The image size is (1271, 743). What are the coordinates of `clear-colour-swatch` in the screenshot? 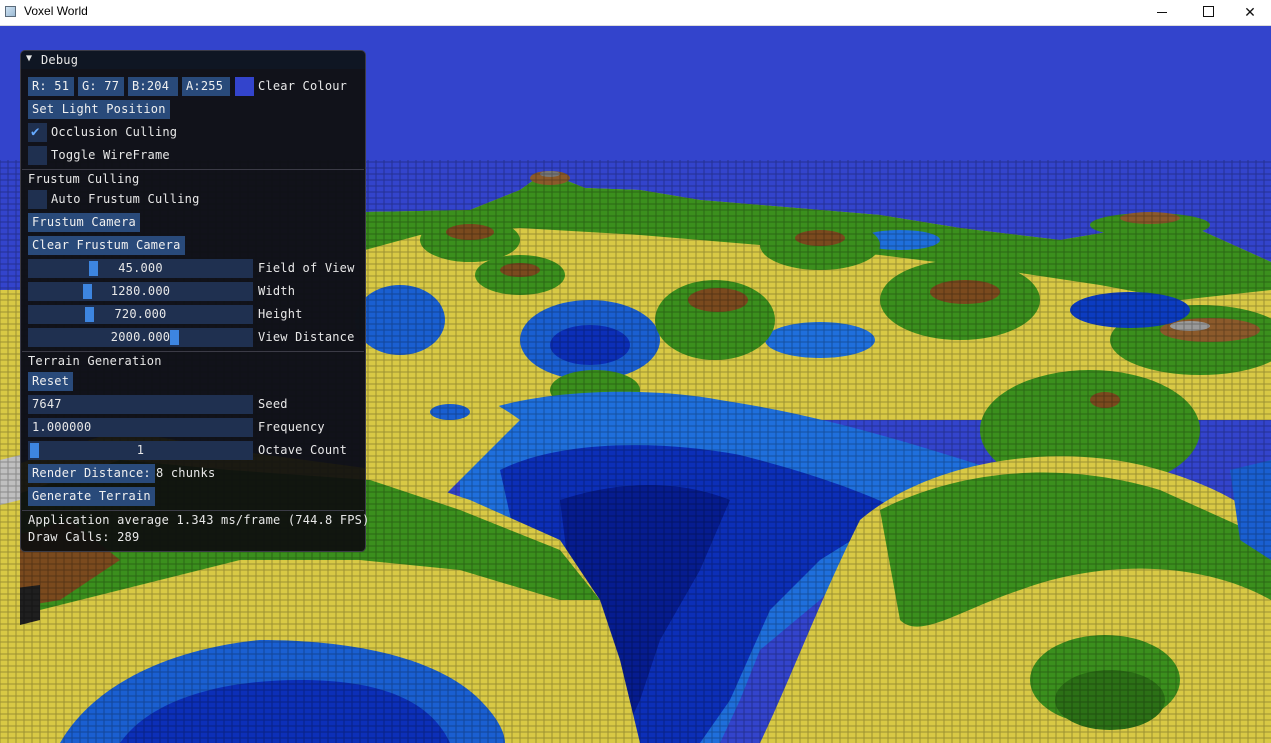 It's located at (244, 86).